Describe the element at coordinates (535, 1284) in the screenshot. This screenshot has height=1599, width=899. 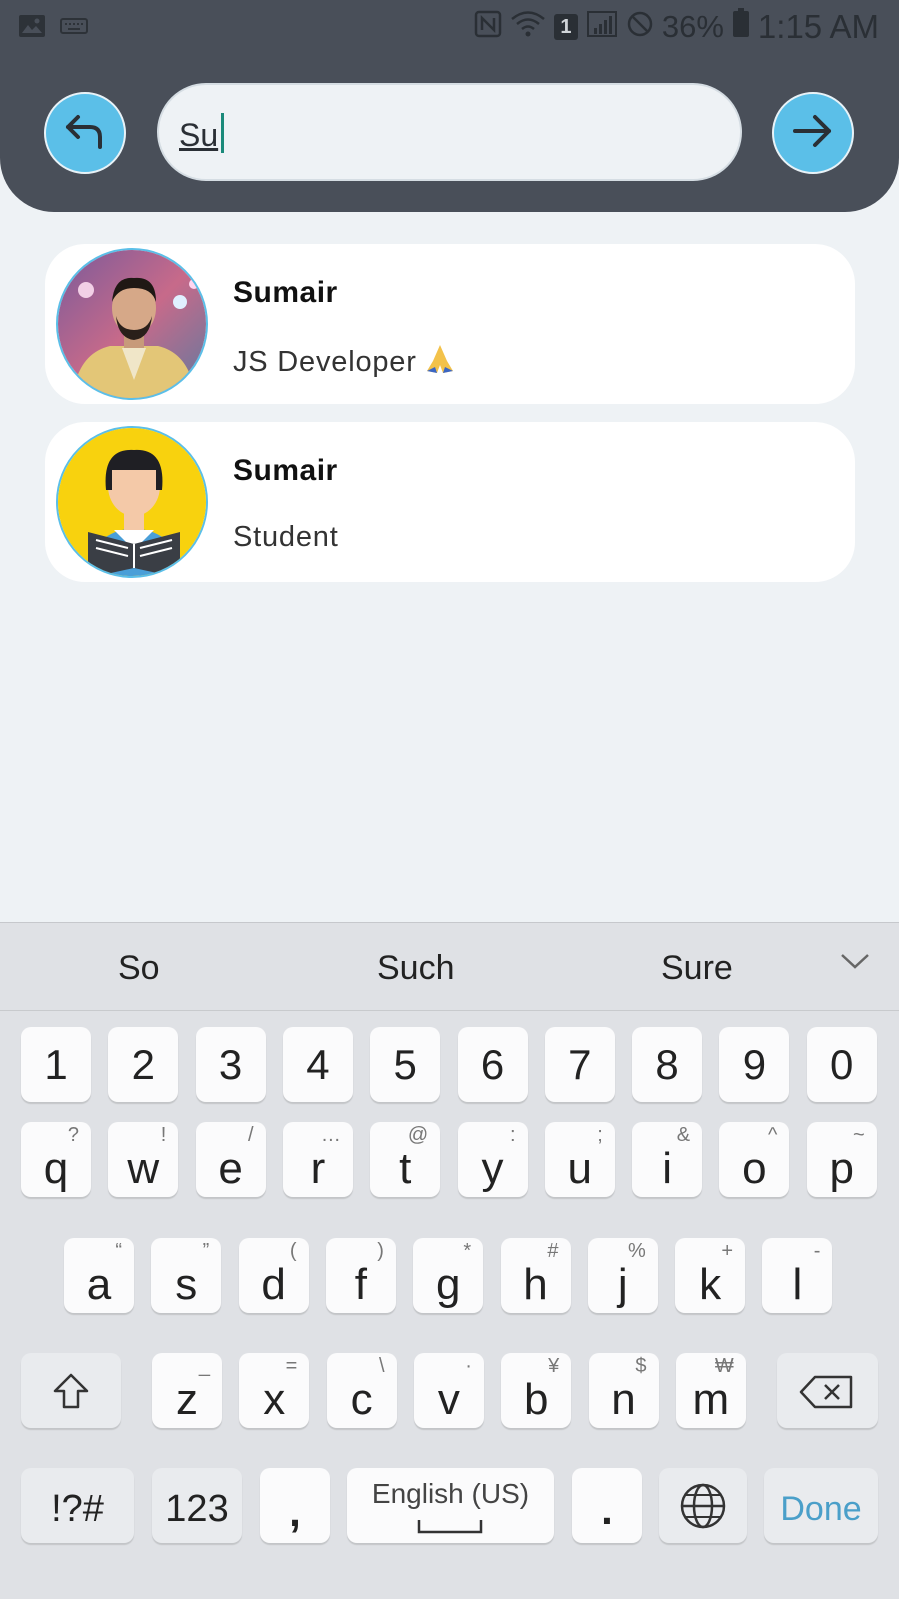
I see `key-label: h` at that location.